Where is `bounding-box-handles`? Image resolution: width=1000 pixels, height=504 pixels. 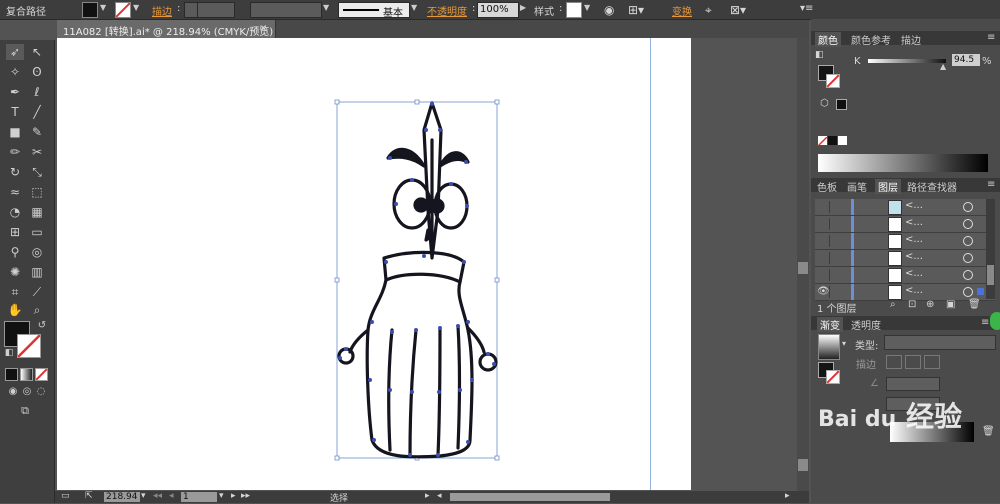
bounding-box-handles is located at coordinates (417, 280).